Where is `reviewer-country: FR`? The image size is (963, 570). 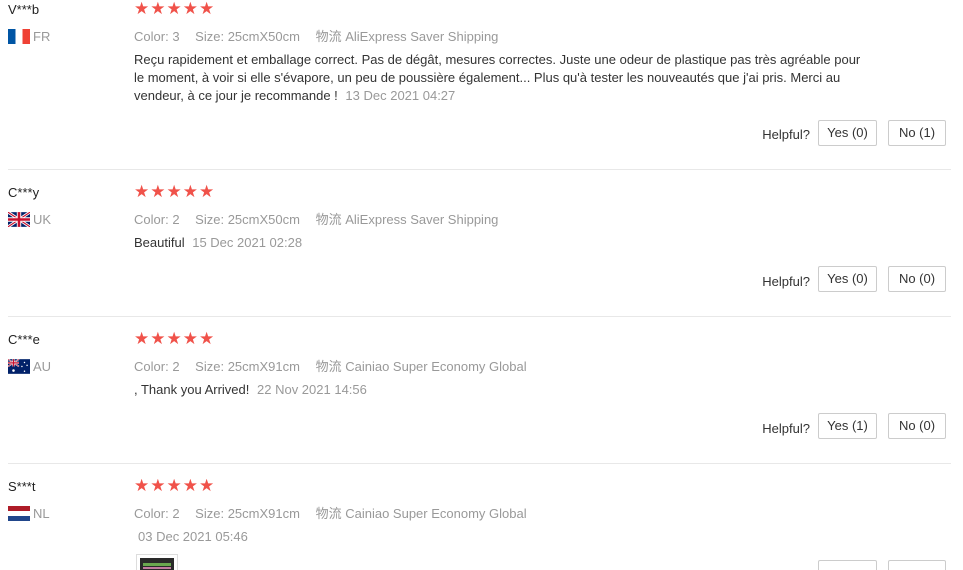
reviewer-country: FR is located at coordinates (29, 36).